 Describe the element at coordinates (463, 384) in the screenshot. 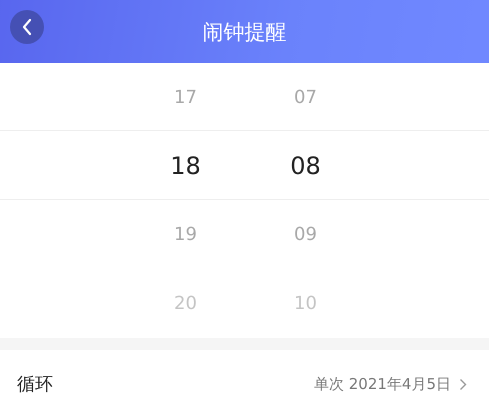

I see `chevron-right-icon` at that location.